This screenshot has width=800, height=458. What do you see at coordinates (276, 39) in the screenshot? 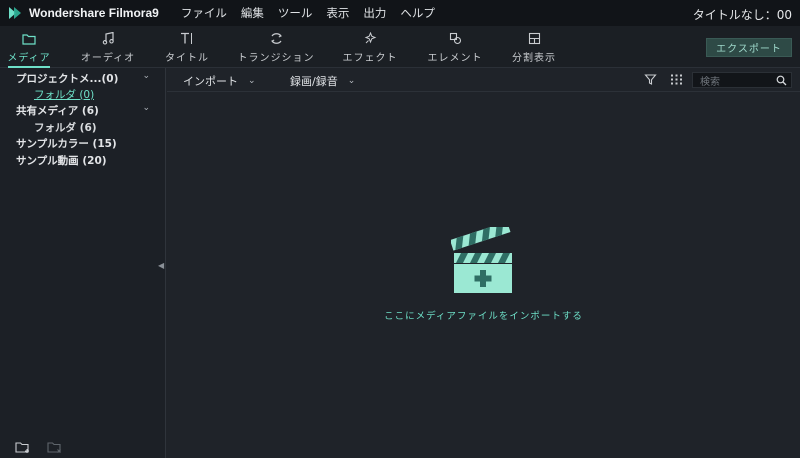
I see `transition-icon` at bounding box center [276, 39].